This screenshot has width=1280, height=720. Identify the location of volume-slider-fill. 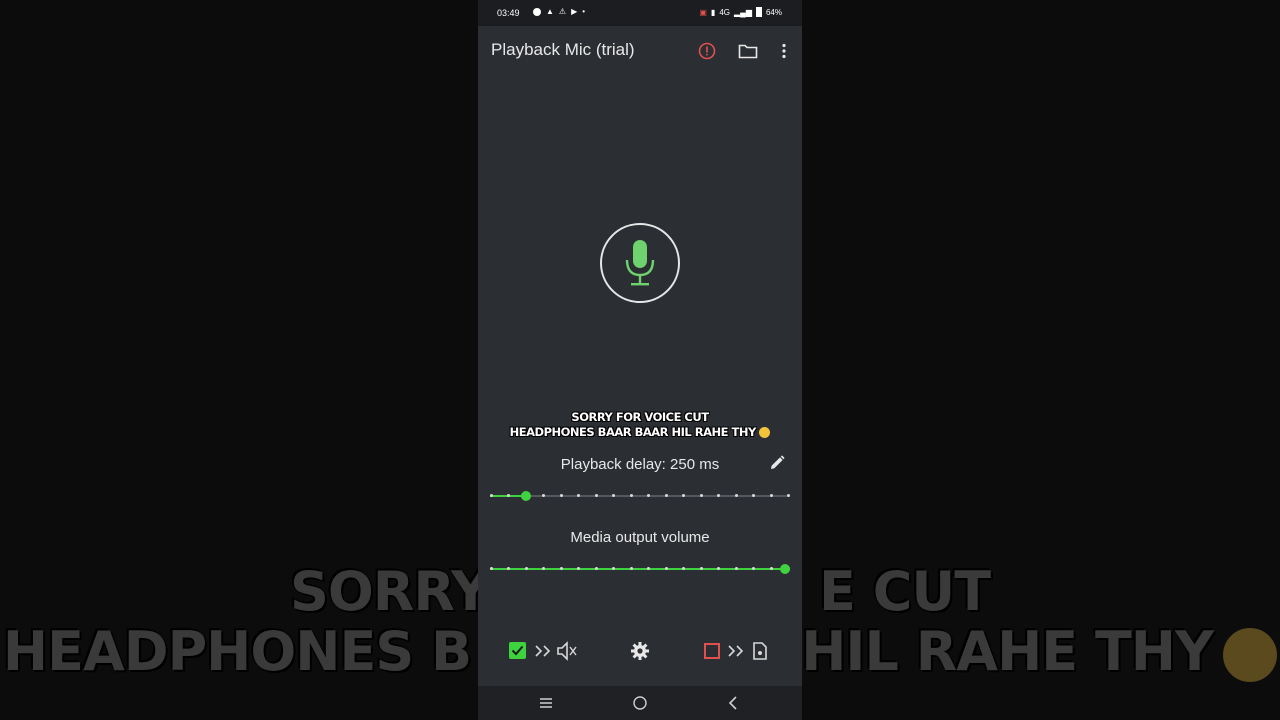
(640, 569).